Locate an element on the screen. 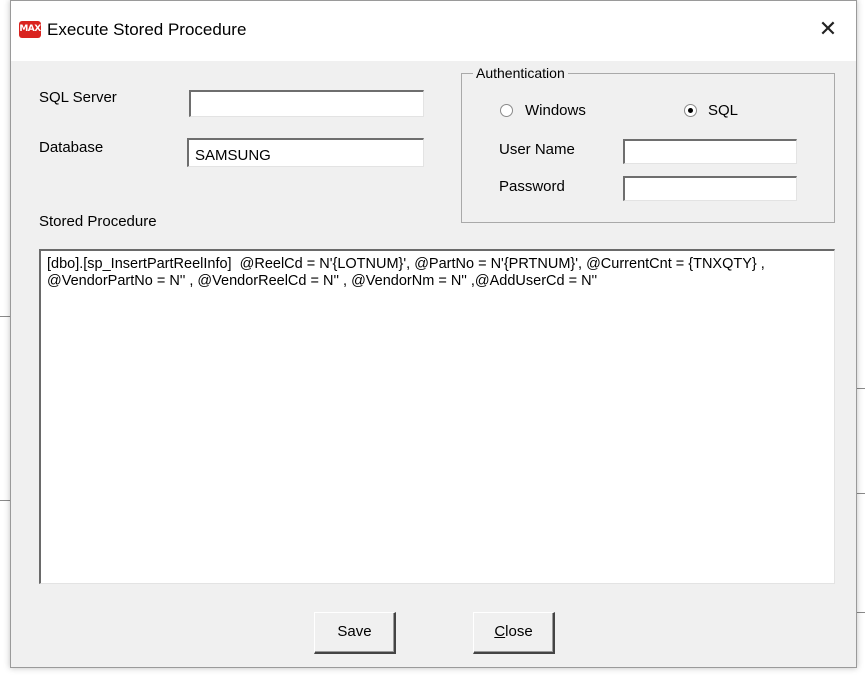 This screenshot has height=677, width=865. save-button: Save is located at coordinates (355, 633).